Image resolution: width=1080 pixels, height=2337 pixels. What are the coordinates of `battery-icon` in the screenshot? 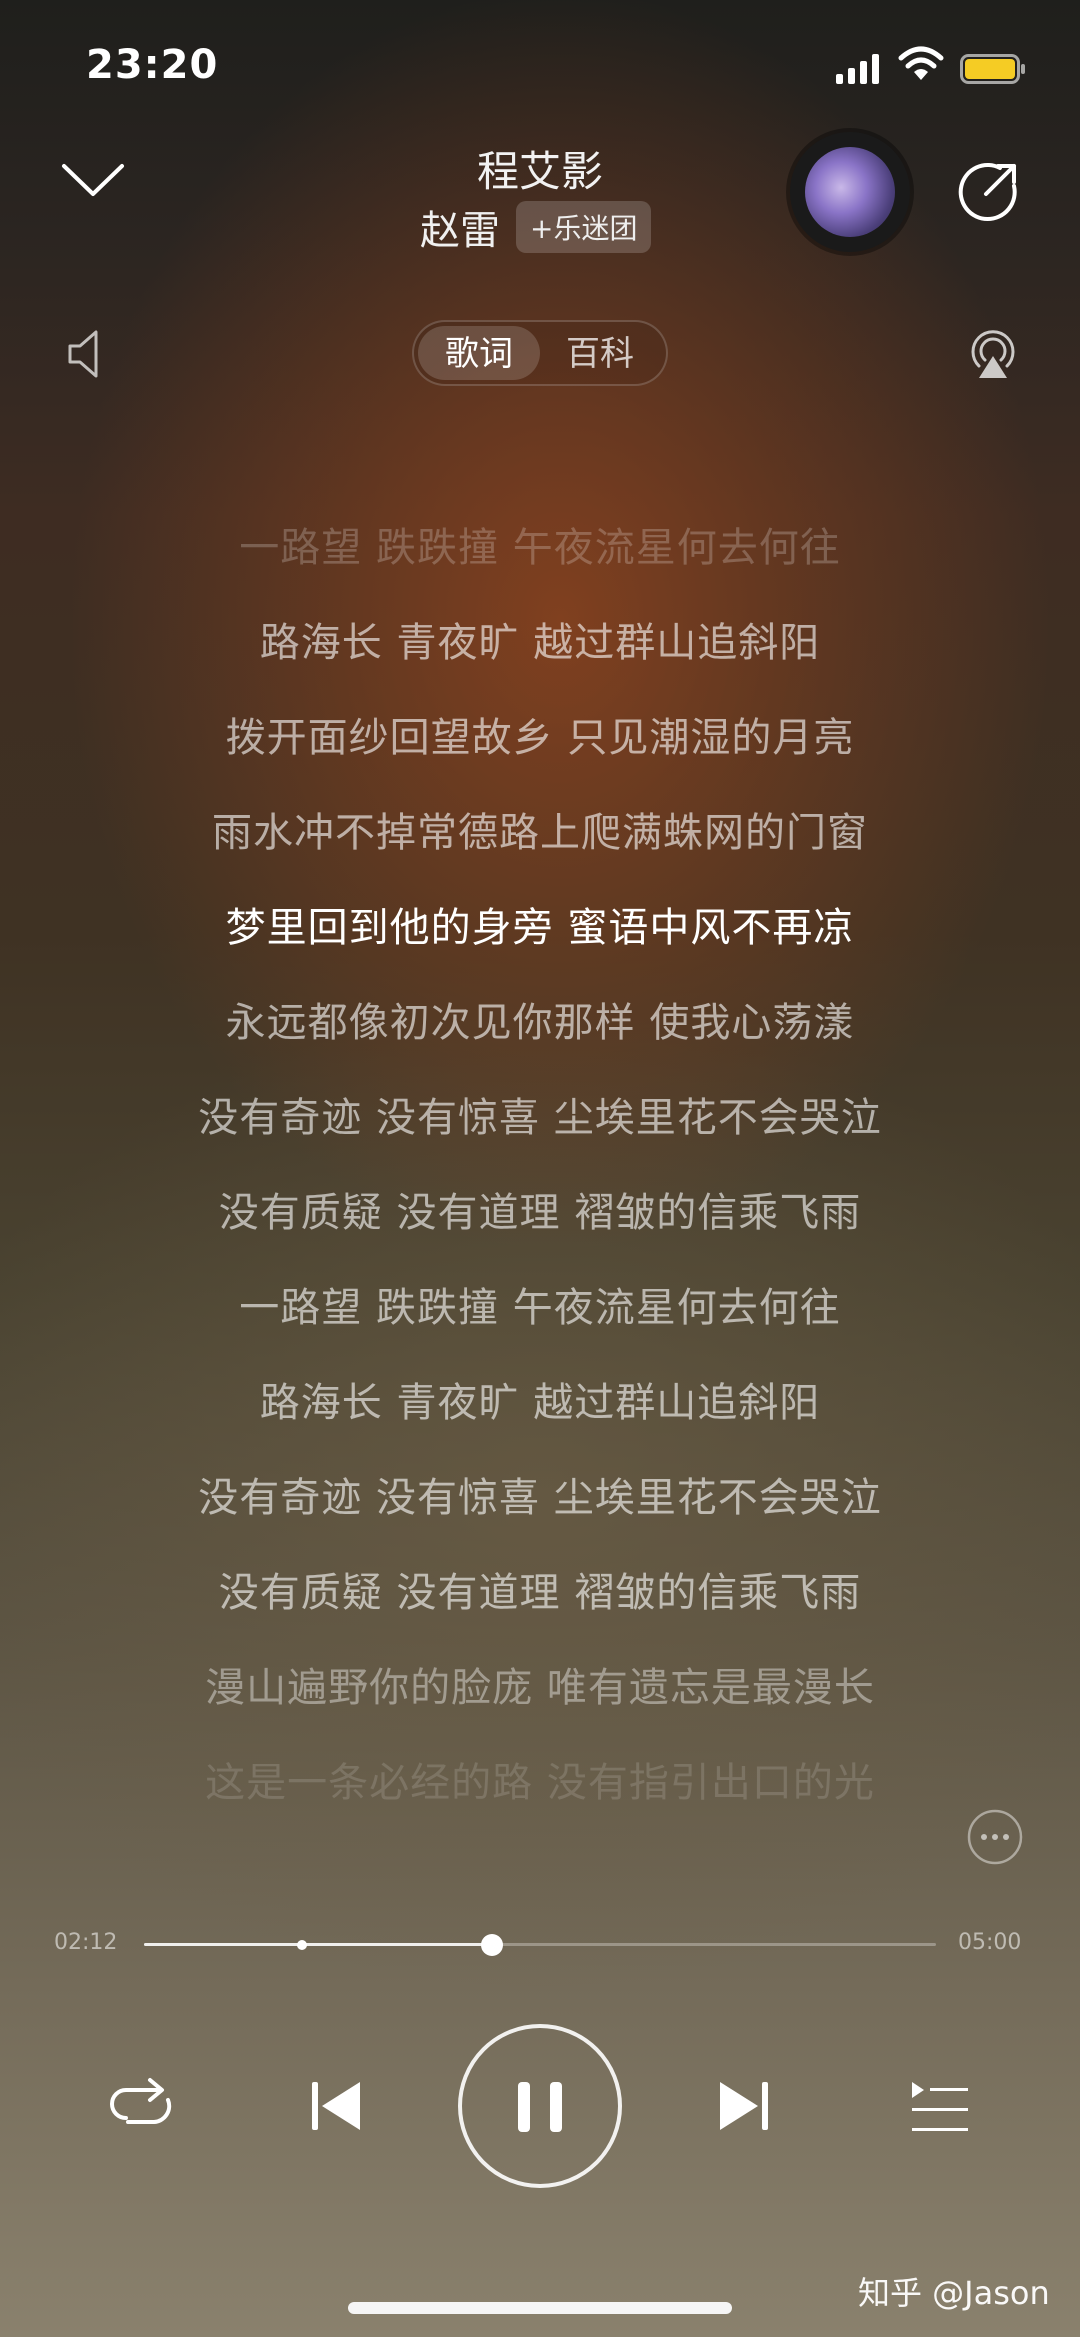 It's located at (992, 69).